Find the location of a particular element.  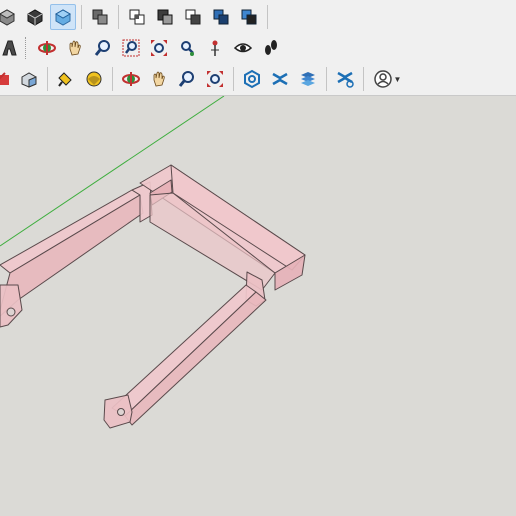

xray-style-icon is located at coordinates (63, 17).